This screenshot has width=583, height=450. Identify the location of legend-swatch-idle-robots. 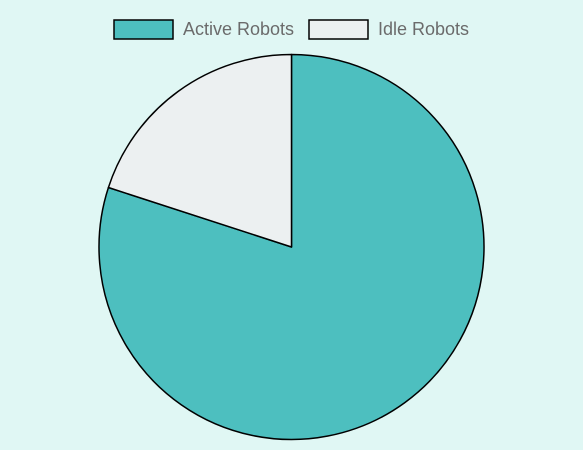
(338, 29).